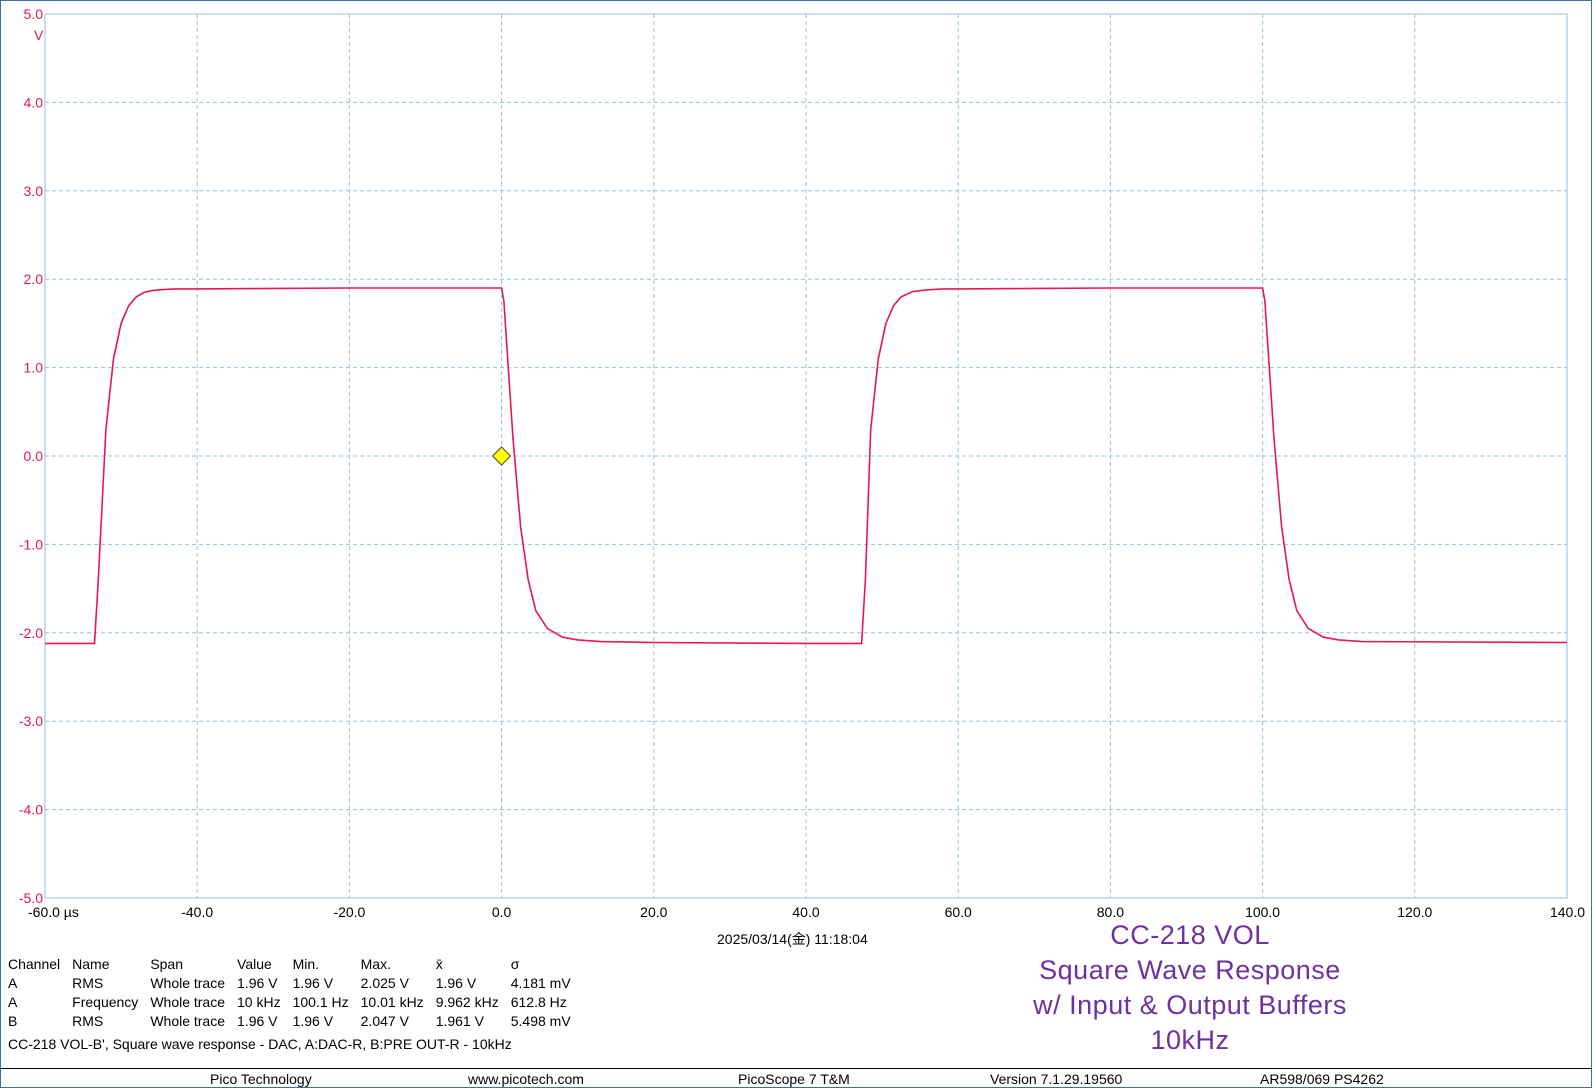 The image size is (1594, 1090). I want to click on x-tick-label: -20.0, so click(349, 912).